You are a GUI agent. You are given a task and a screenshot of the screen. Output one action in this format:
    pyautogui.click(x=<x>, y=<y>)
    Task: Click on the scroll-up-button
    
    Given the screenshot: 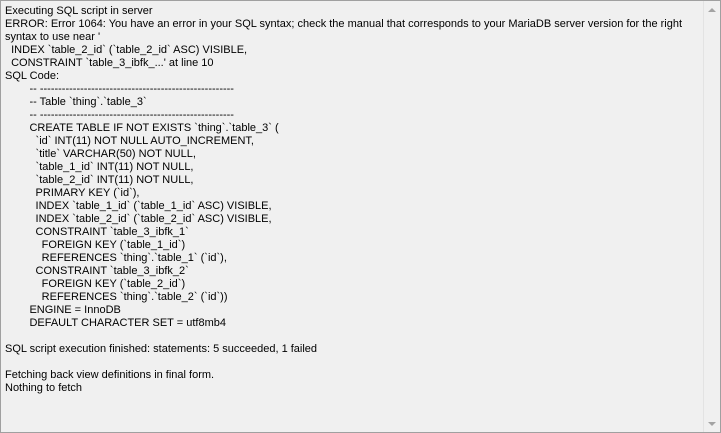 What is the action you would take?
    pyautogui.click(x=712, y=9)
    